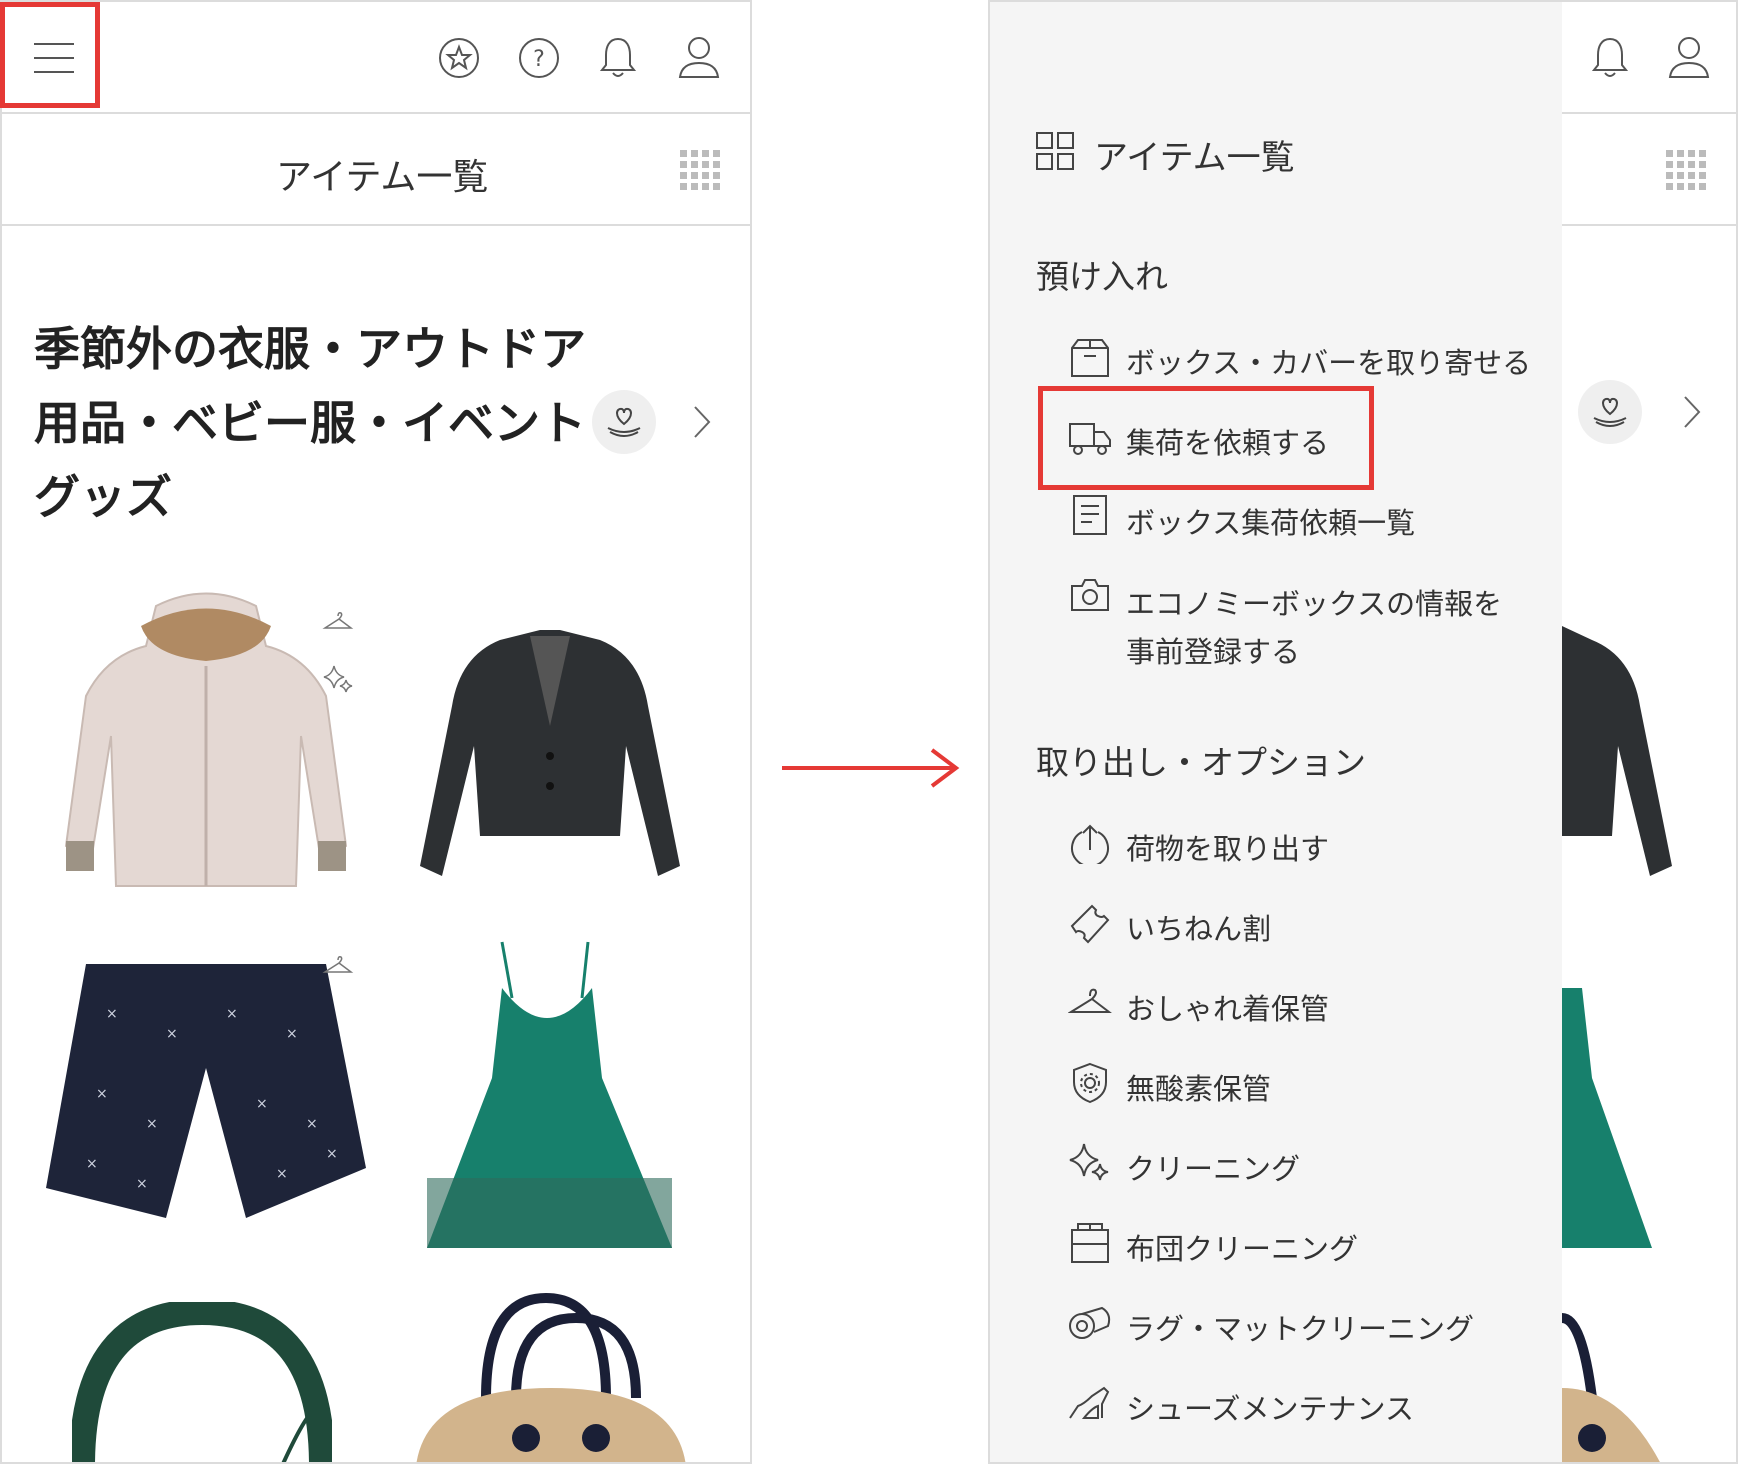 The width and height of the screenshot is (1738, 1464). What do you see at coordinates (1090, 1243) in the screenshot?
I see `futon-icon` at bounding box center [1090, 1243].